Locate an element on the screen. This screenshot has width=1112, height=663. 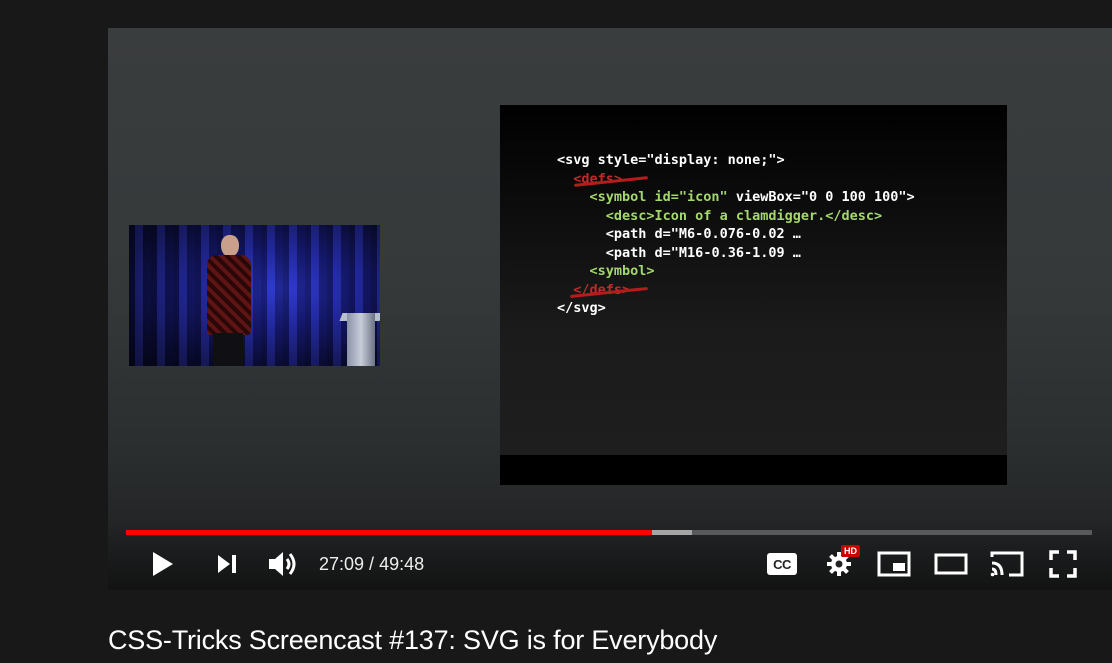
current-time: 27:09 is located at coordinates (342, 564).